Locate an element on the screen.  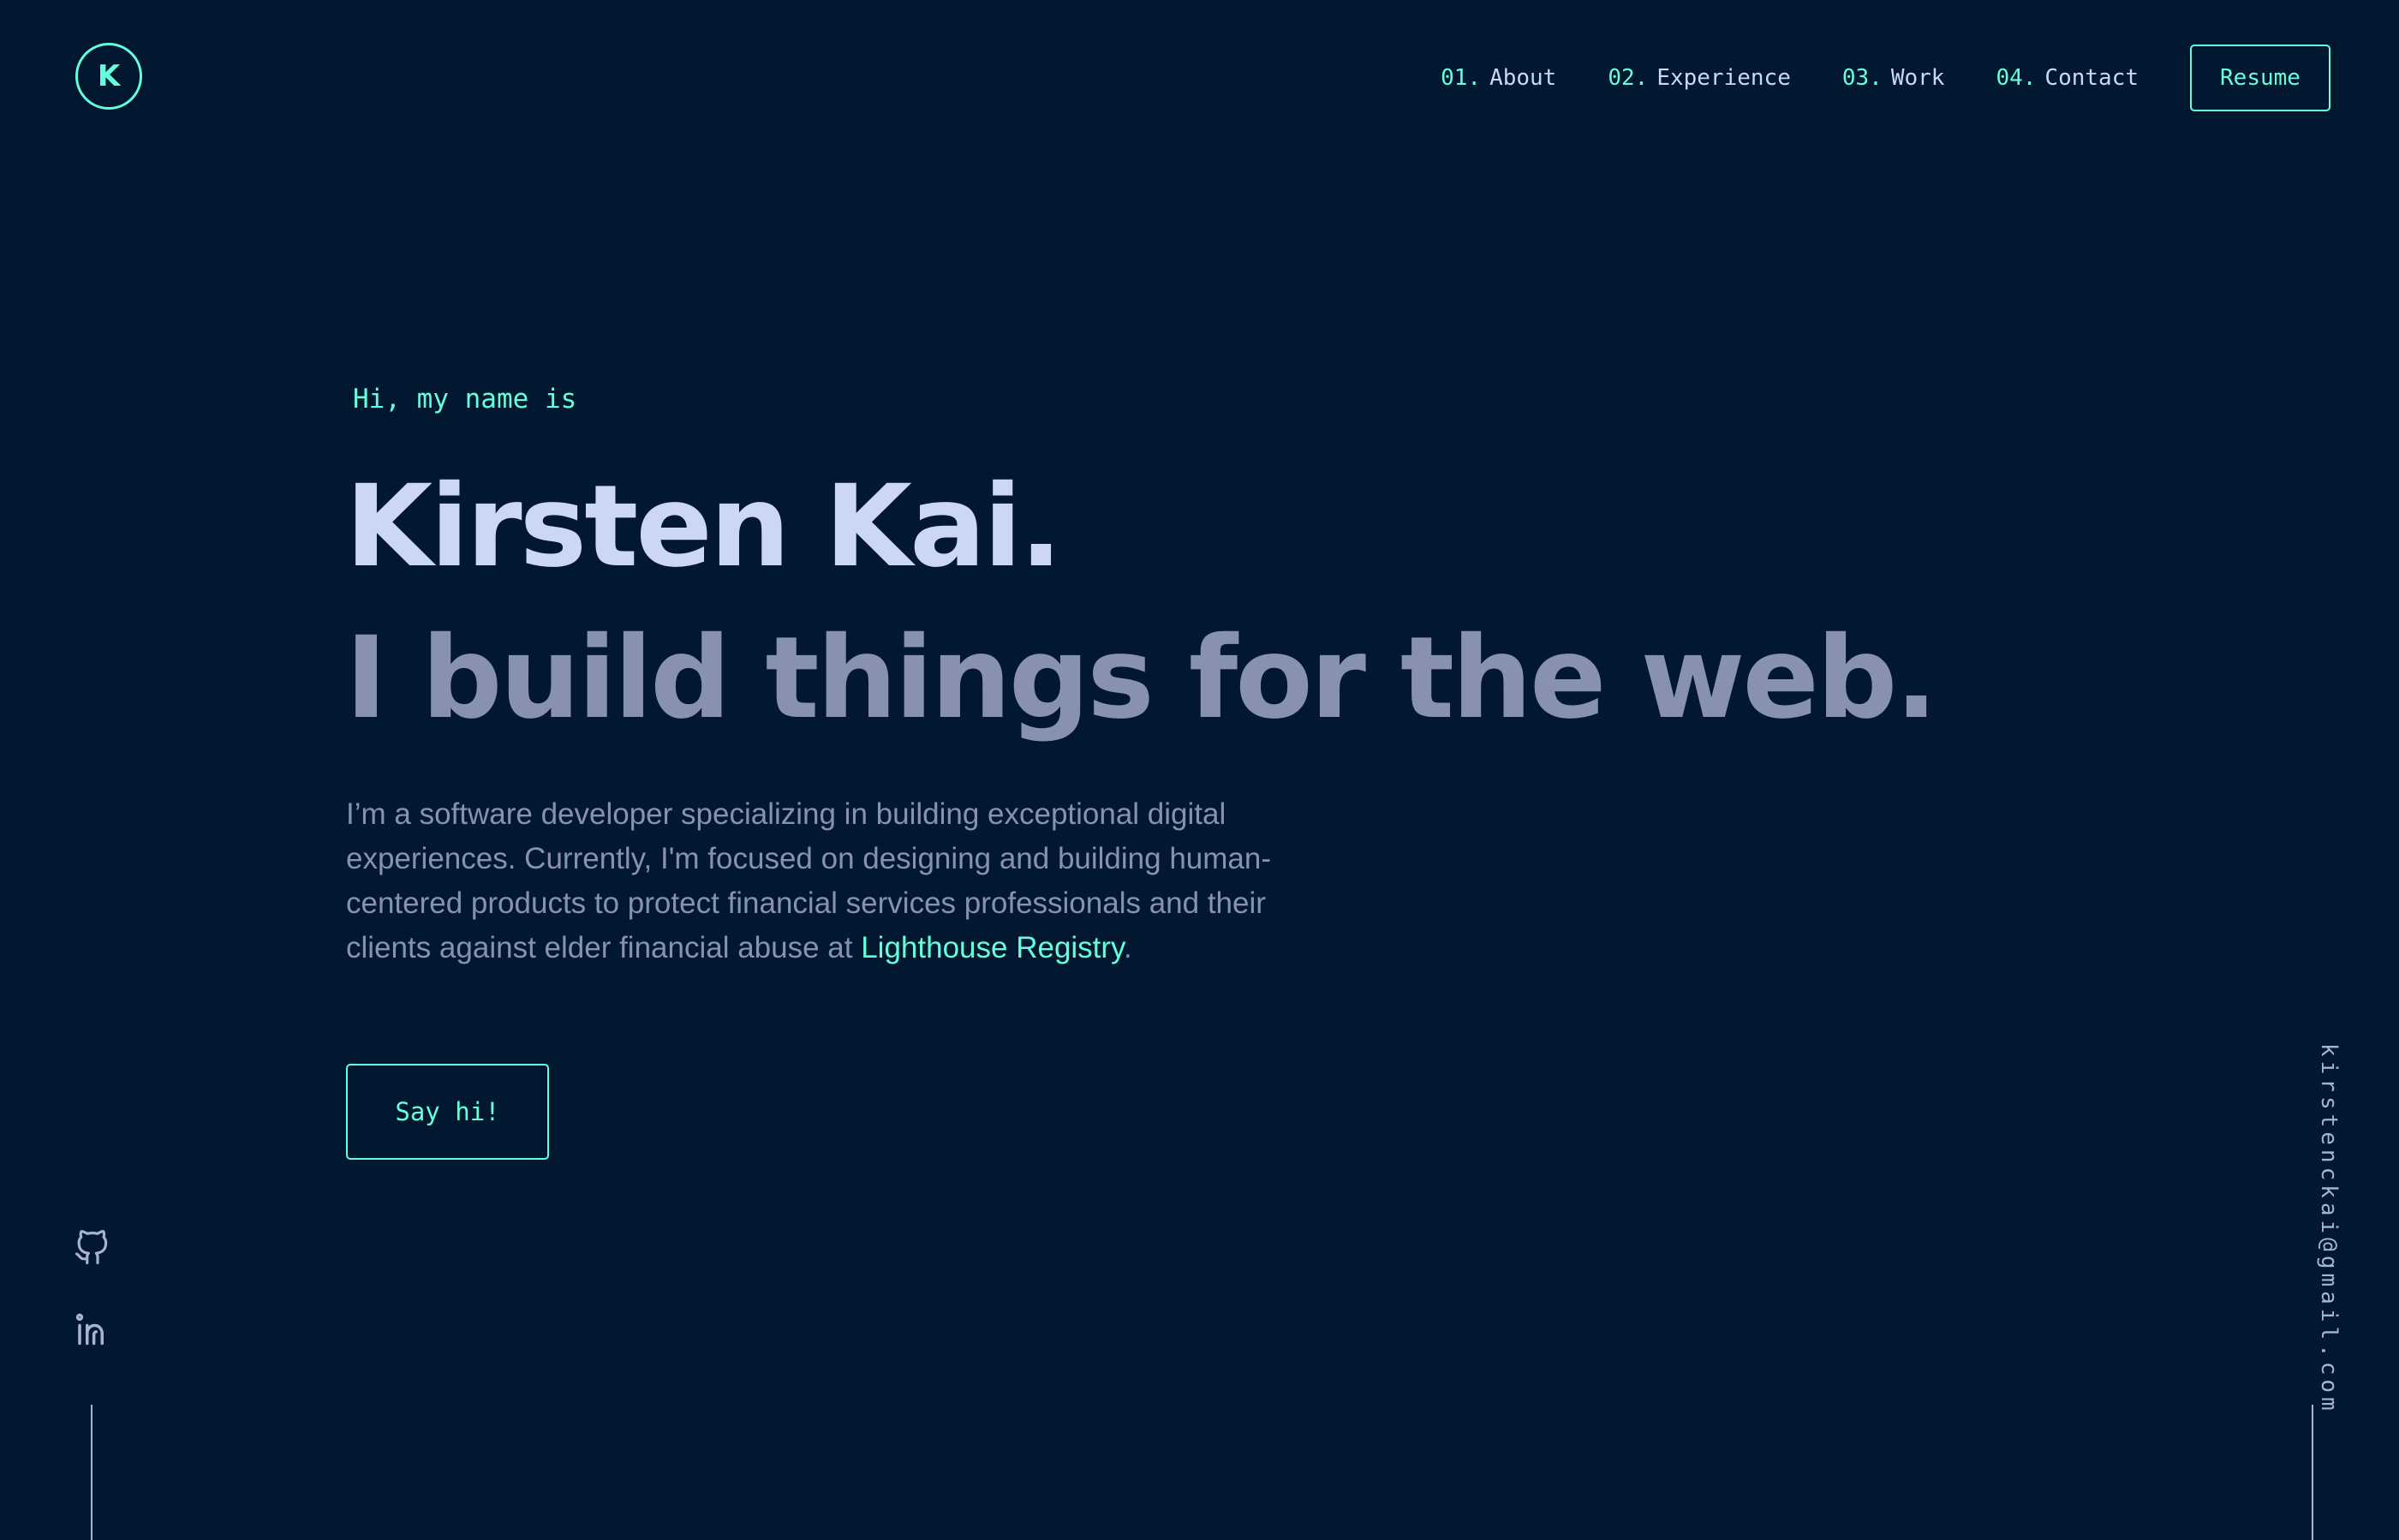
logo-button: K is located at coordinates (108, 76).